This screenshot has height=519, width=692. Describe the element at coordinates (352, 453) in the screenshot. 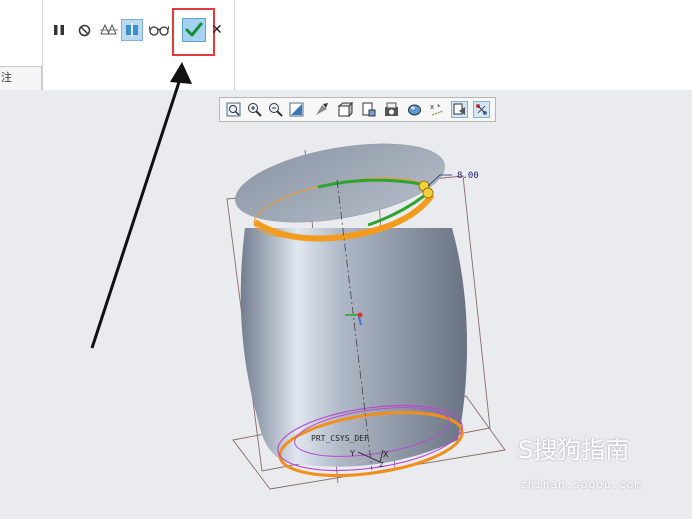

I see `axis-y-label: Y` at that location.